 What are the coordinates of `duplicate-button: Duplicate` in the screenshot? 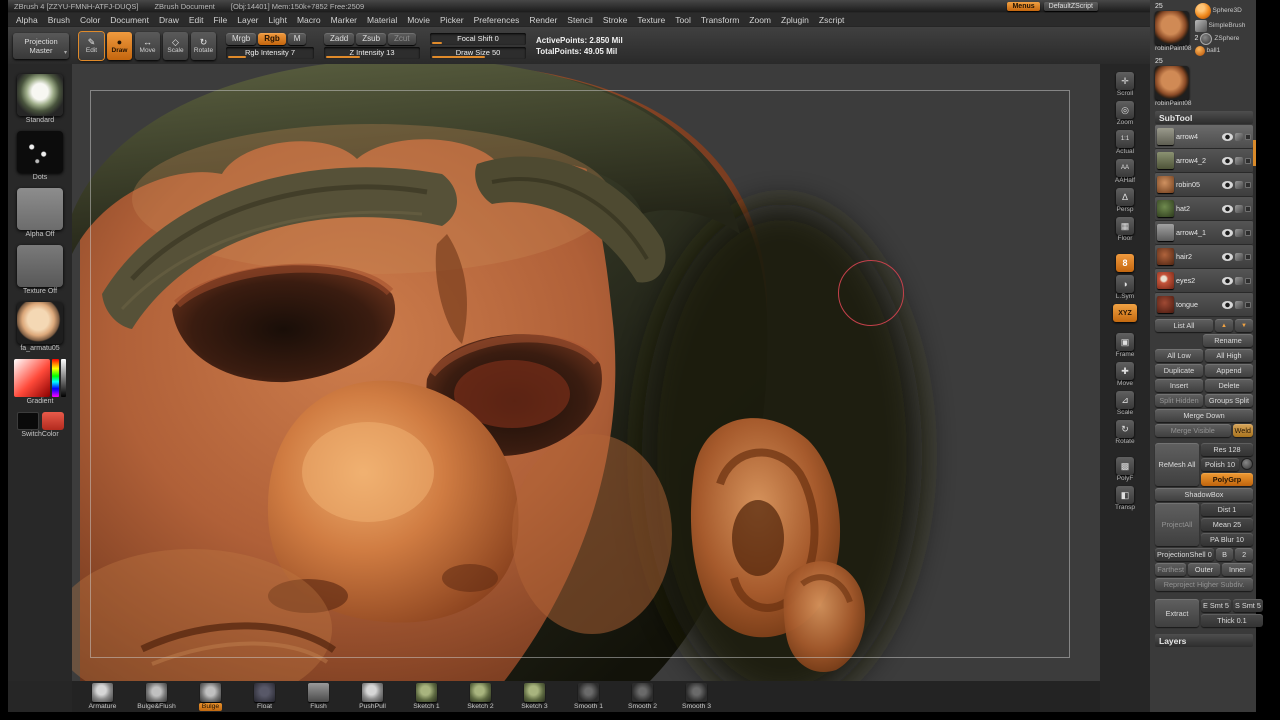 It's located at (1179, 370).